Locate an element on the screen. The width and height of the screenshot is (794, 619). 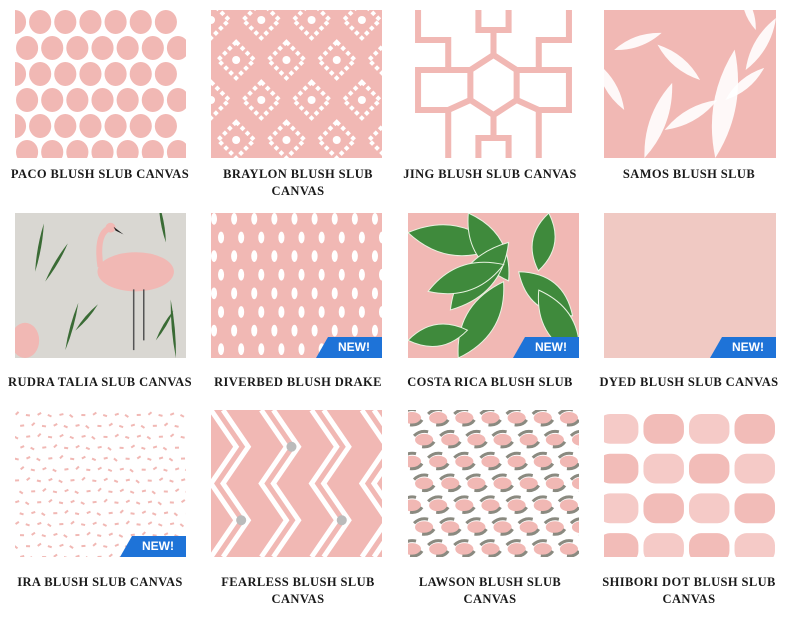
product-title: RIVERBED BLUSH DRAKE is located at coordinates (298, 382).